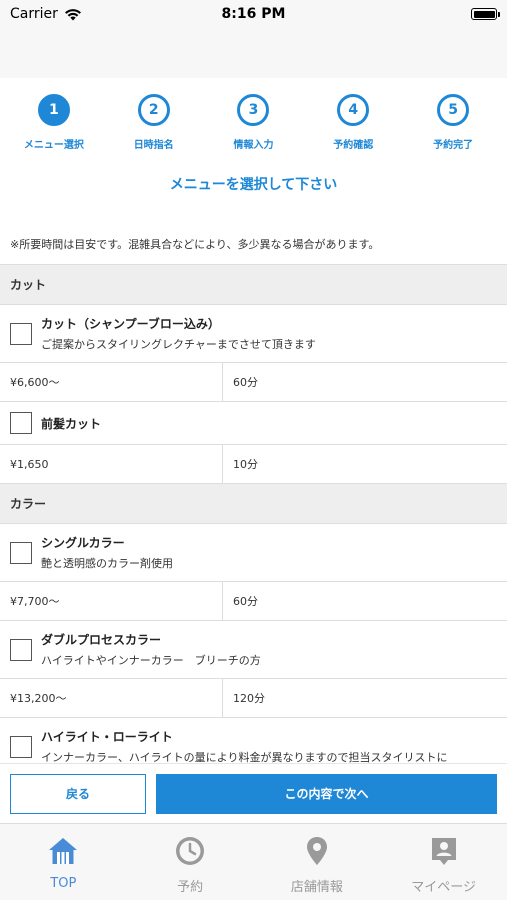 Image resolution: width=507 pixels, height=900 pixels. What do you see at coordinates (316, 887) in the screenshot?
I see `tab-shop-info-label: 店舗情報` at bounding box center [316, 887].